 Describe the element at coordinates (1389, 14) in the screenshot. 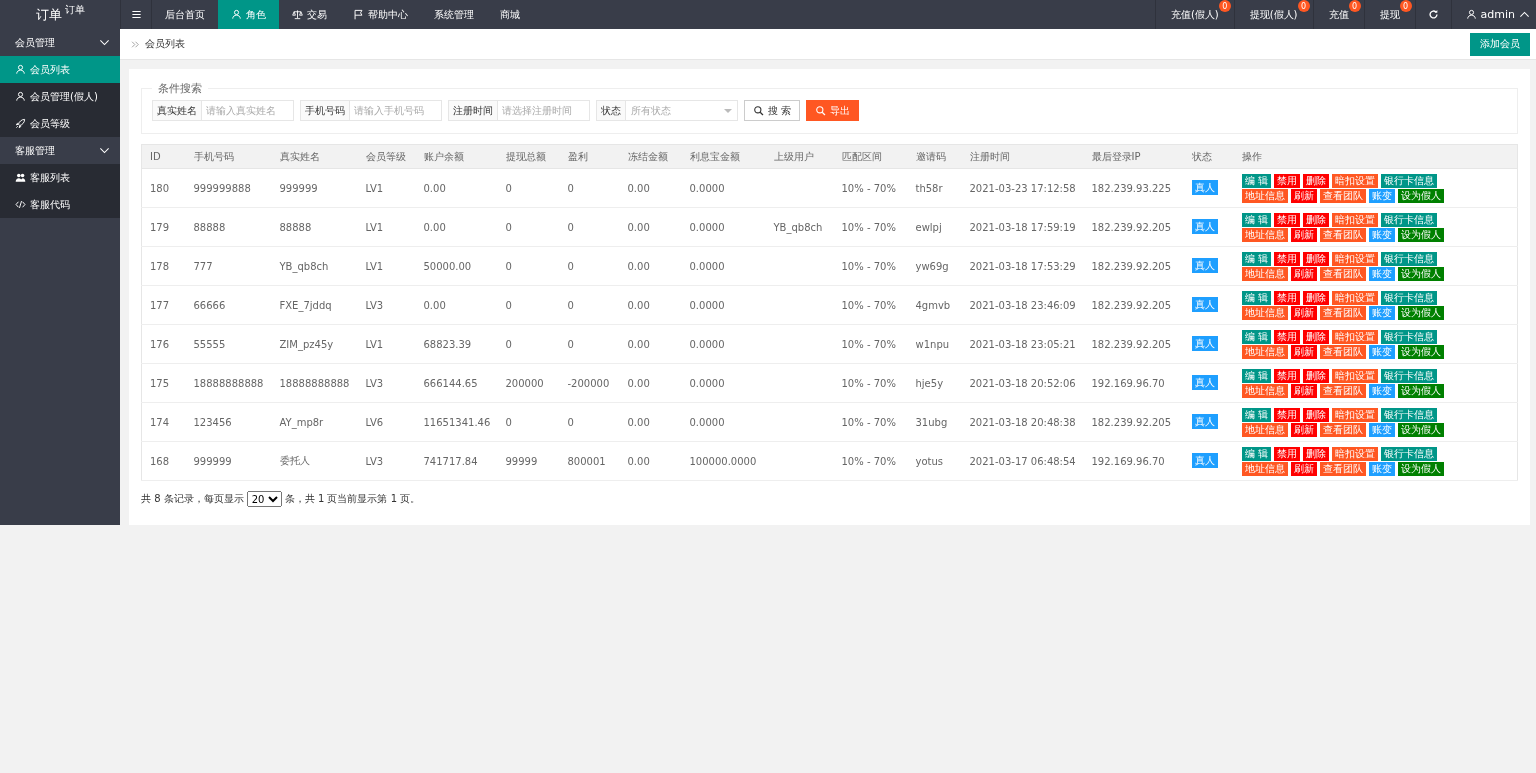

I see `nav-link: 提现` at that location.